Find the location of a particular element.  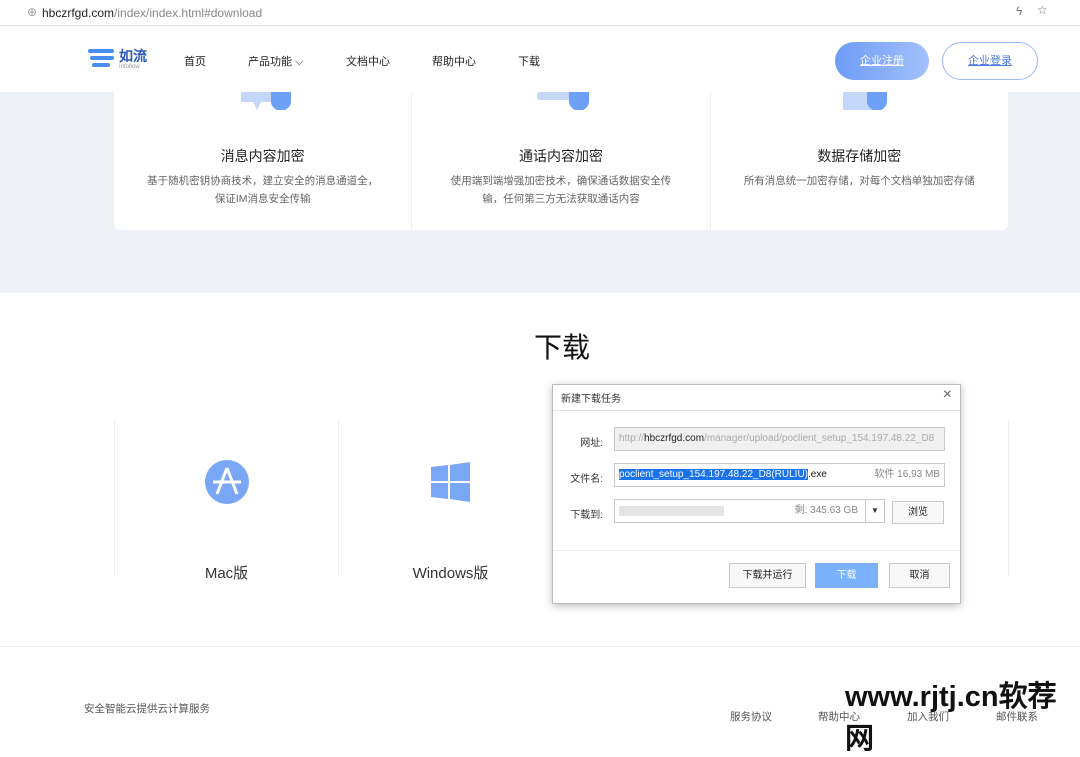

url-text: hbczrfgd.com/index/index.html#download is located at coordinates (152, 13).